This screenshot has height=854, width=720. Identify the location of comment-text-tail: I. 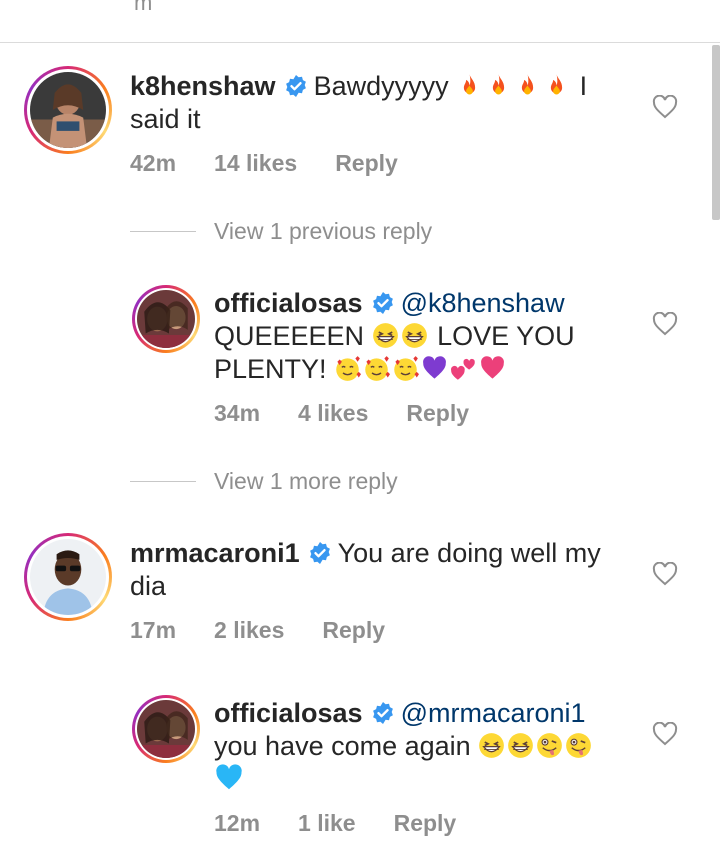
(583, 86).